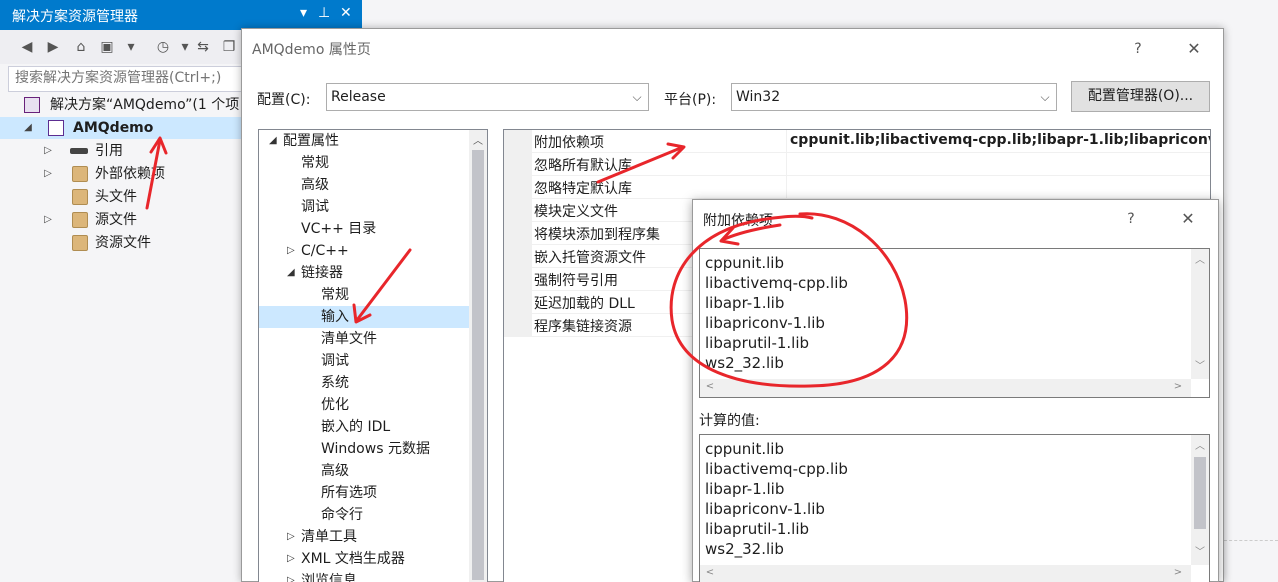 This screenshot has width=1278, height=582. Describe the element at coordinates (364, 141) in the screenshot. I see `tree-node: ◢ 配置属性` at that location.